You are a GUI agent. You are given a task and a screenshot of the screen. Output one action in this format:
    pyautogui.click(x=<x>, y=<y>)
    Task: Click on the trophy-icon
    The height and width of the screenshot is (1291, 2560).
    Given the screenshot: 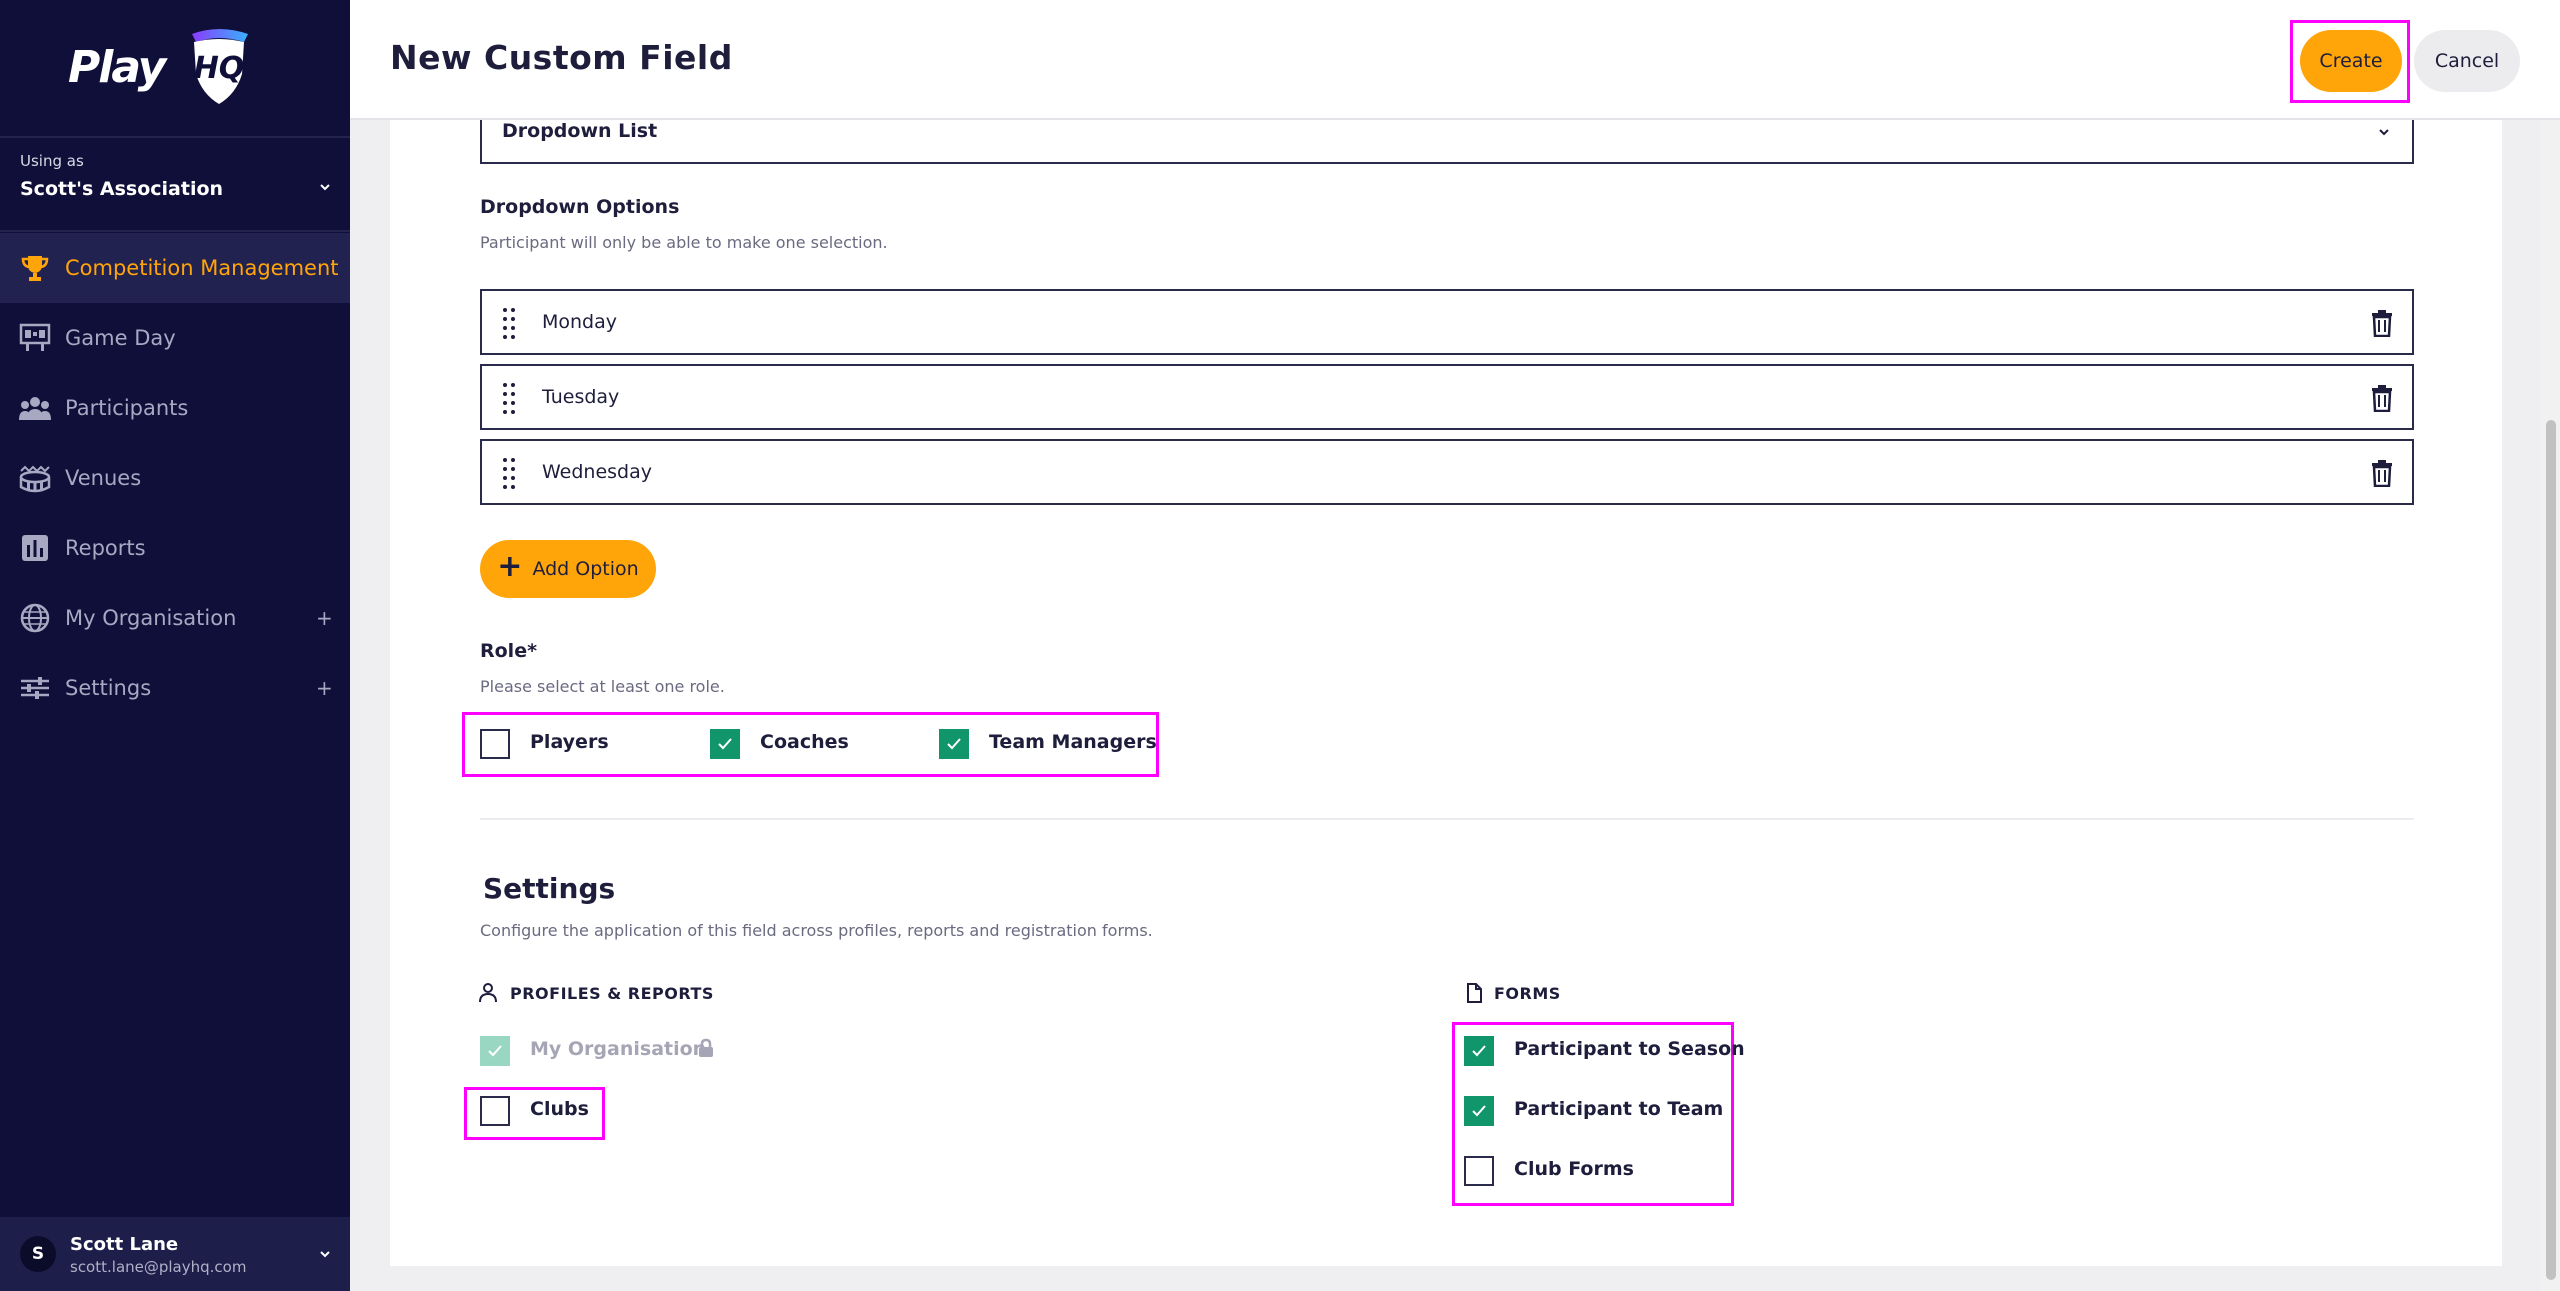 What is the action you would take?
    pyautogui.click(x=35, y=268)
    